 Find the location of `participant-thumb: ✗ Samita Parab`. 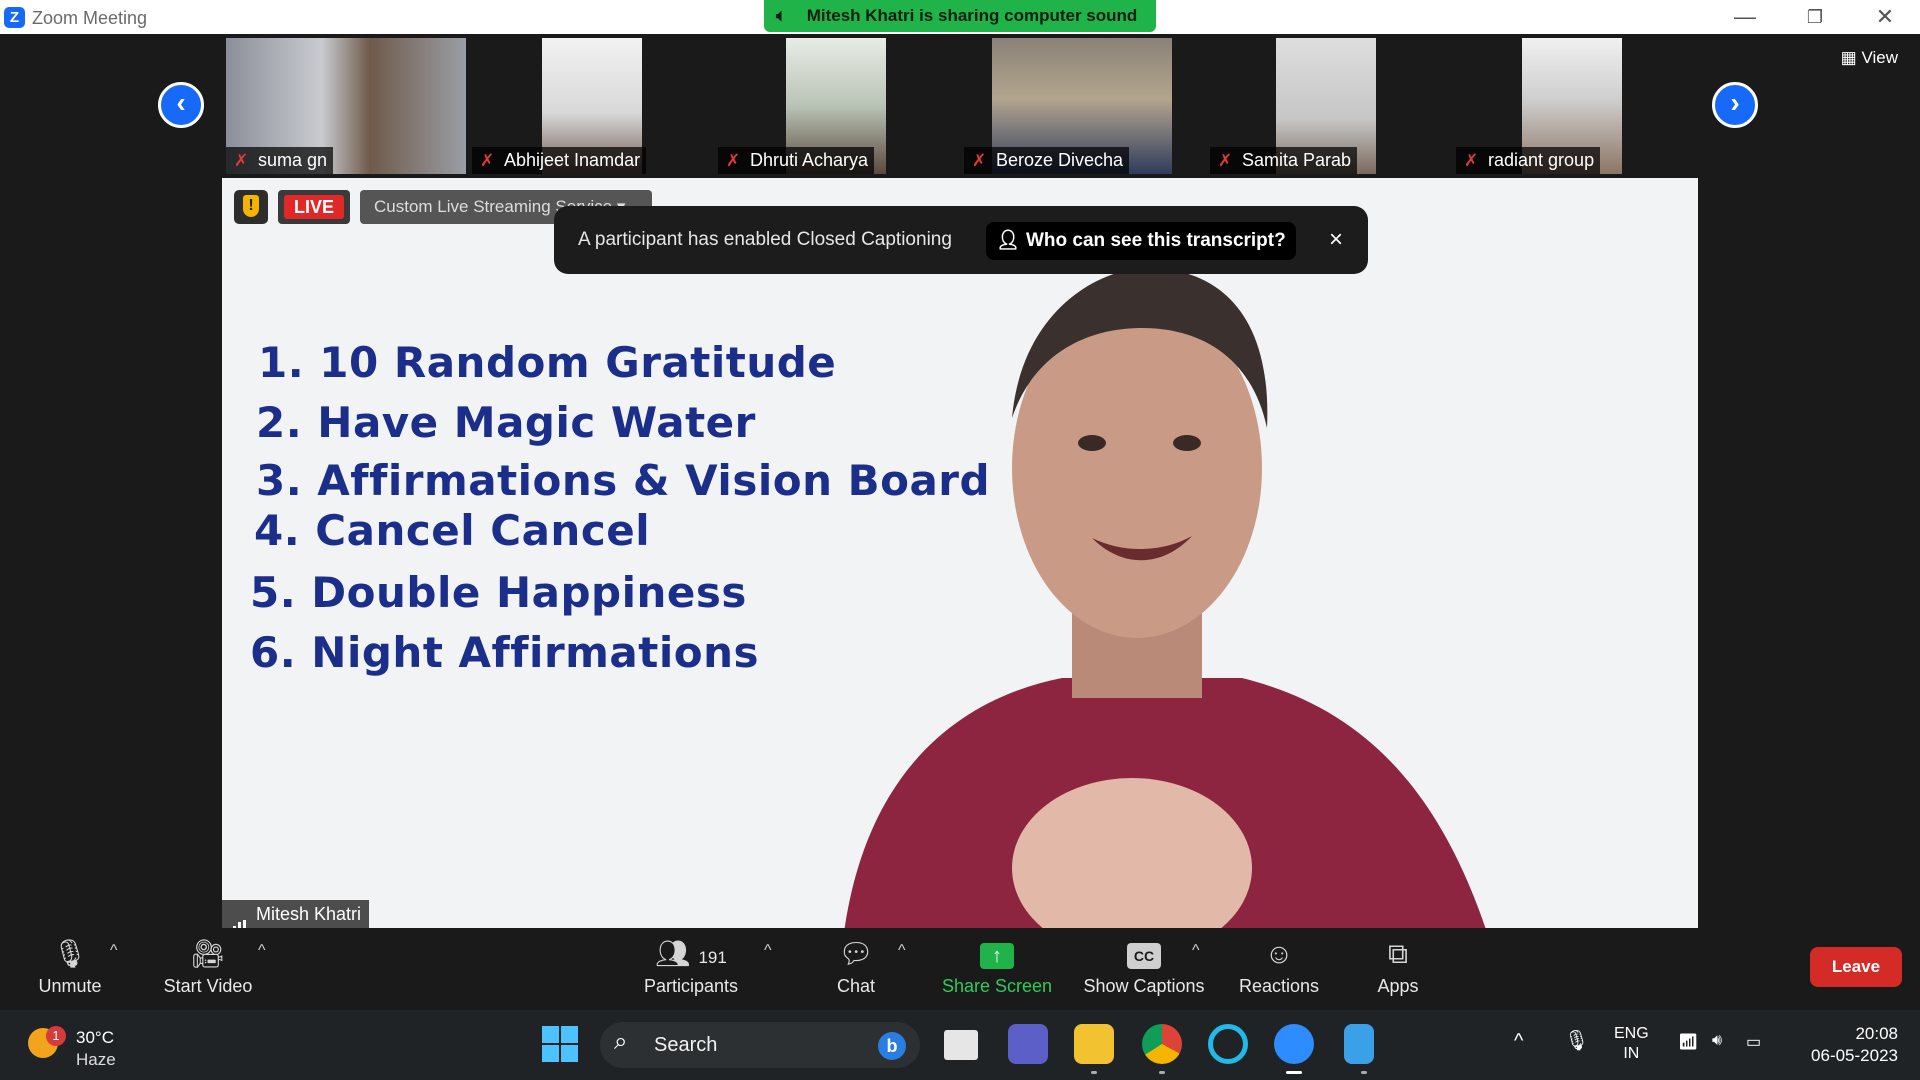

participant-thumb: ✗ Samita Parab is located at coordinates (1330, 106).